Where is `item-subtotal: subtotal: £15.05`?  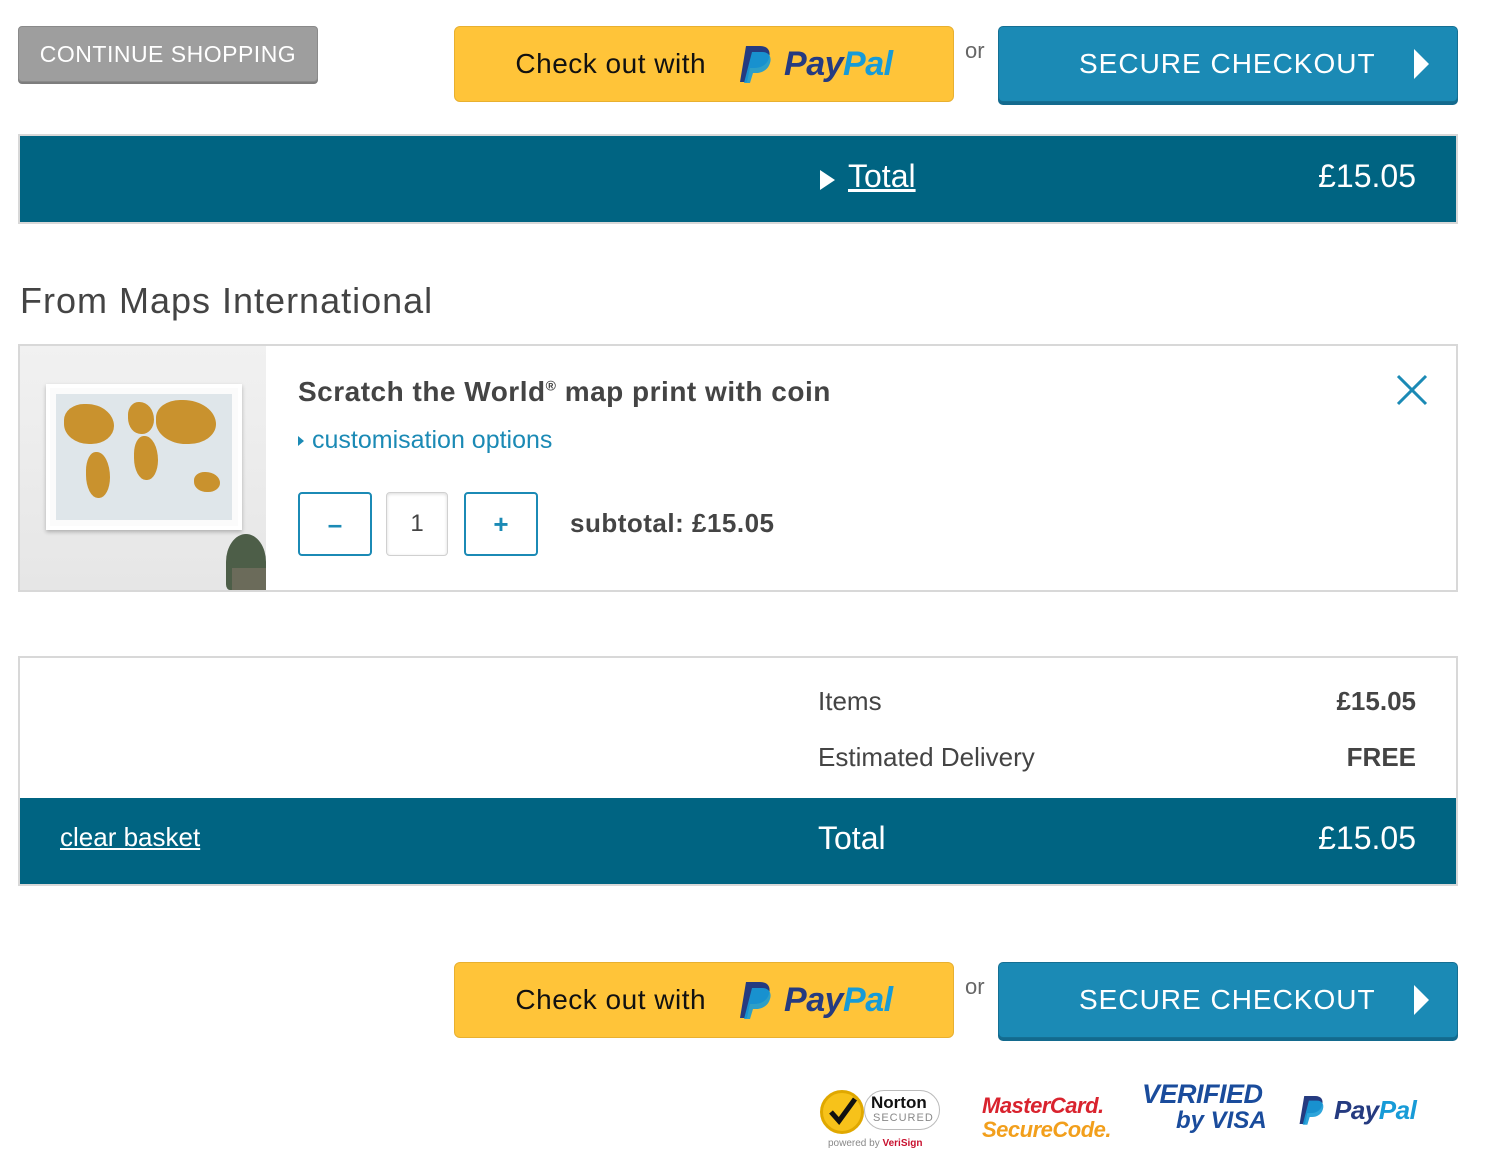
item-subtotal: subtotal: £15.05 is located at coordinates (672, 523).